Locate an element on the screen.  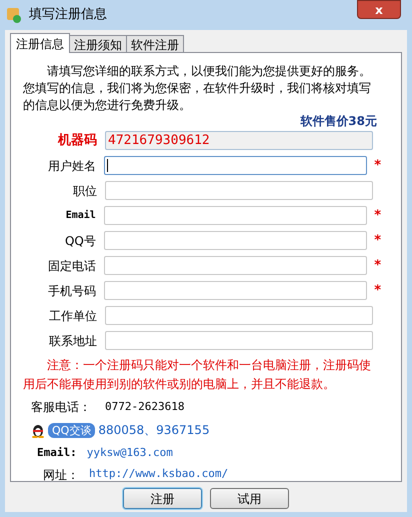
field-label: 机器码 is located at coordinates (76, 141).